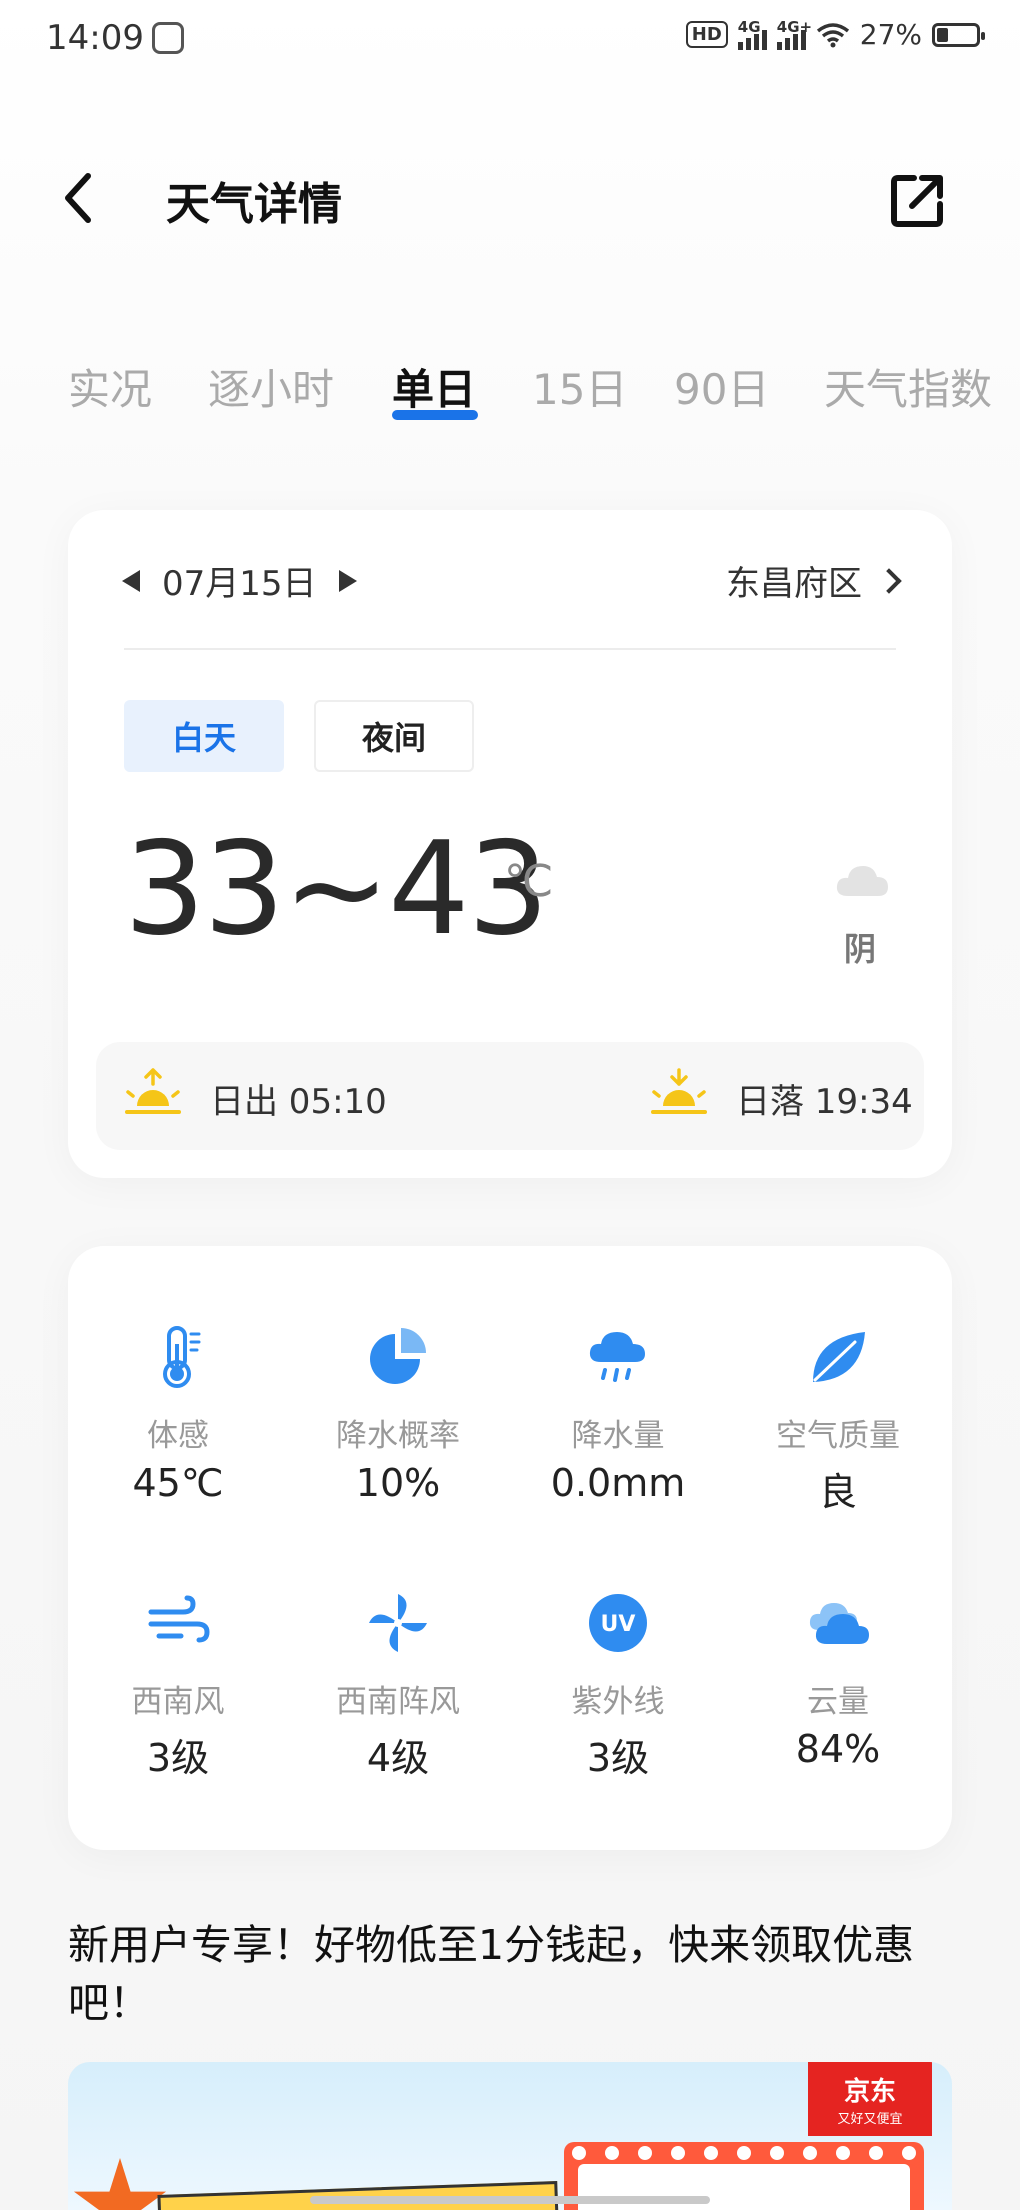 This screenshot has height=2210, width=1020. Describe the element at coordinates (869, 2092) in the screenshot. I see `brand-name: 京东` at that location.